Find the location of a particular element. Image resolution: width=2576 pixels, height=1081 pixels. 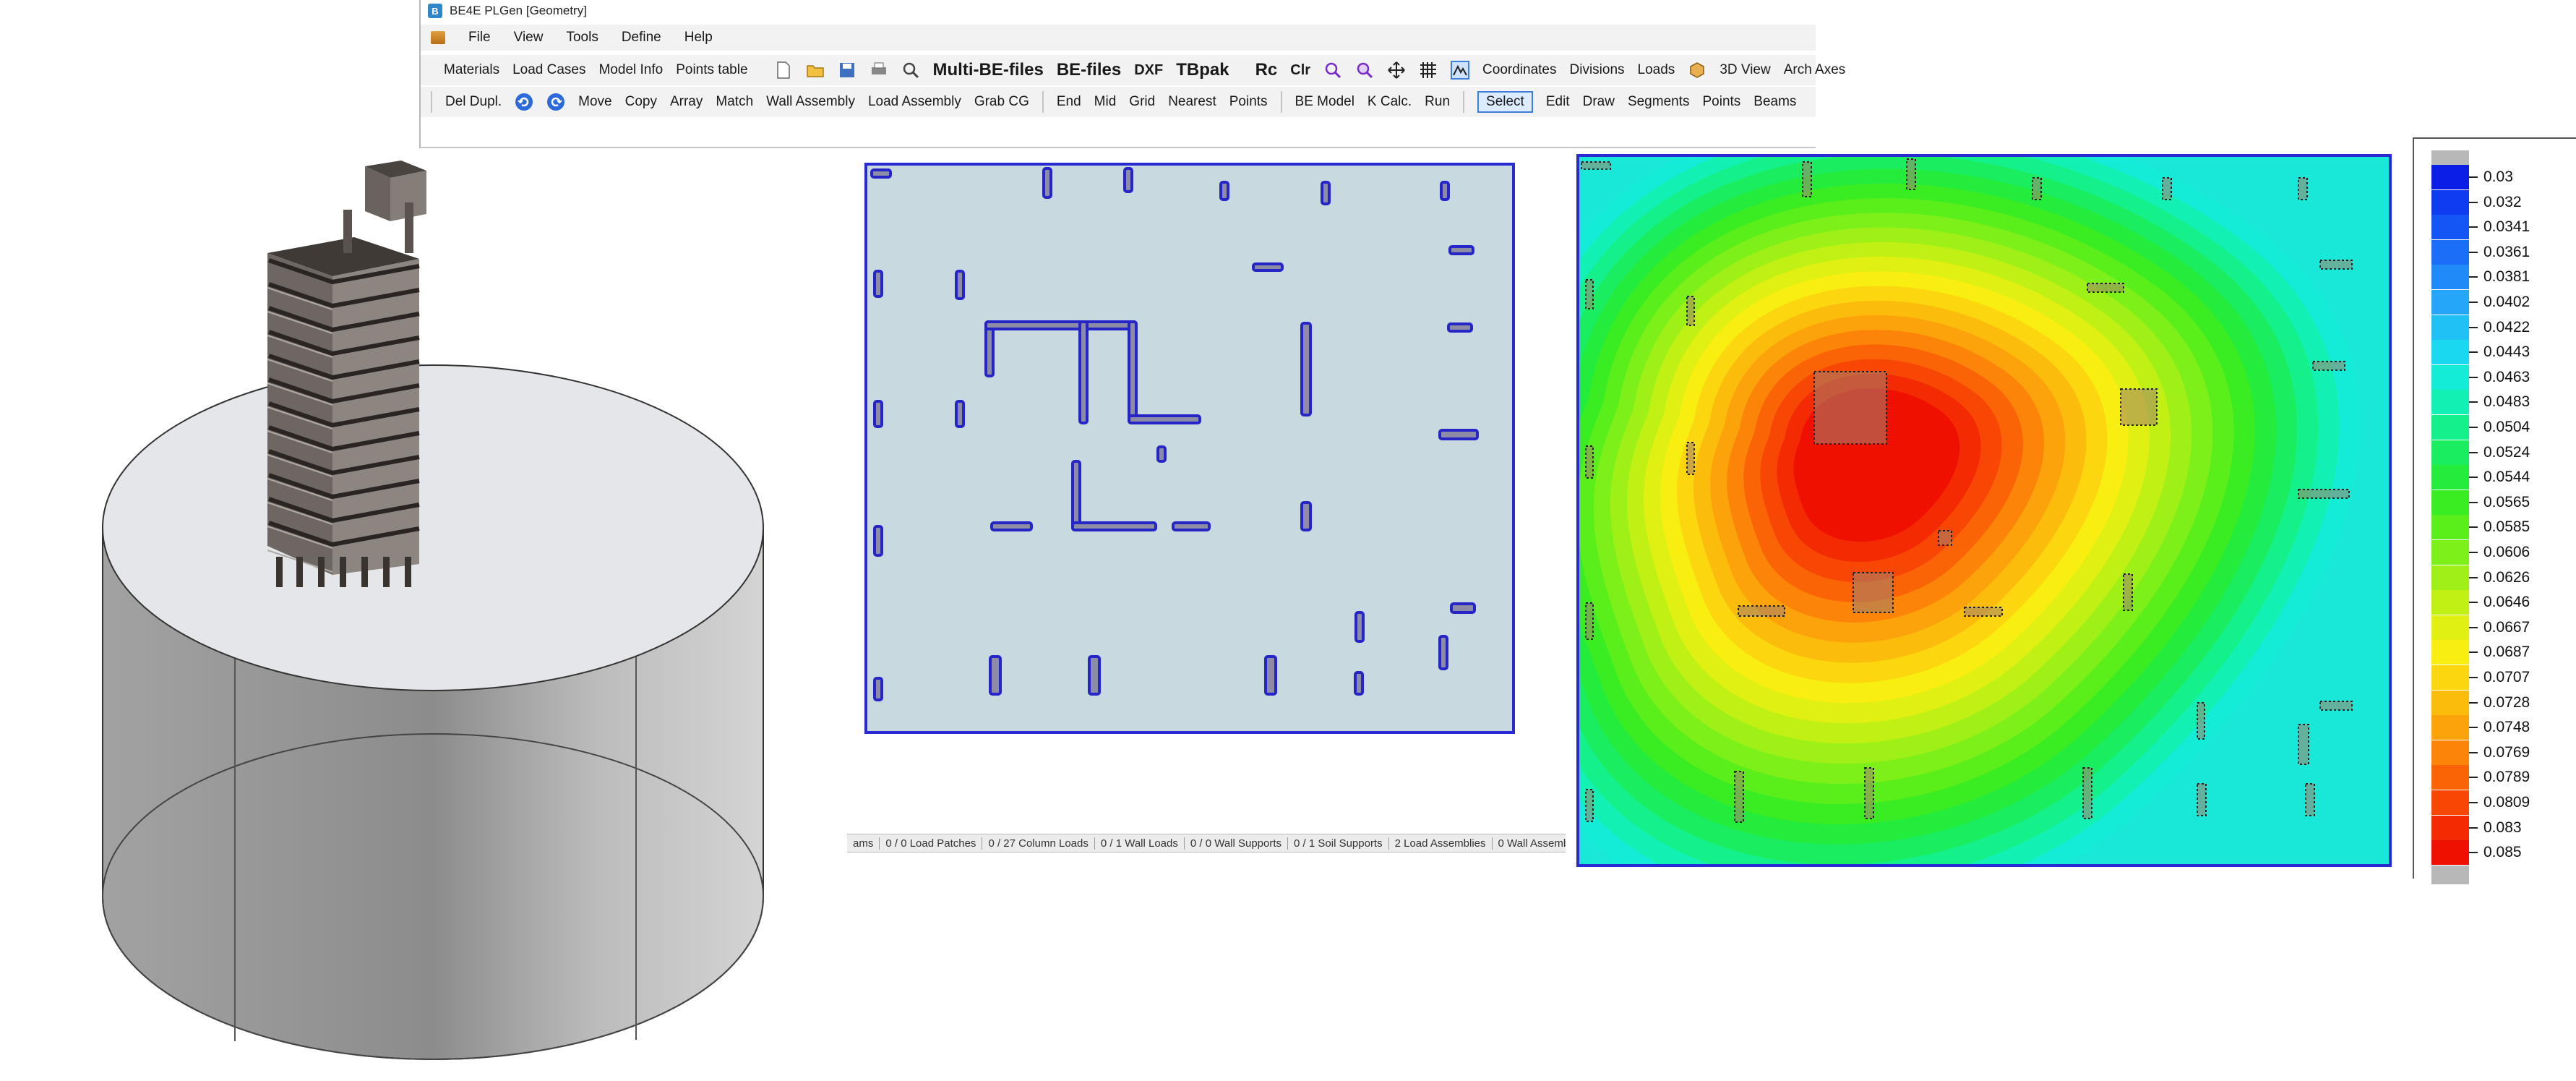

points-mode-button: Points is located at coordinates (1721, 102).